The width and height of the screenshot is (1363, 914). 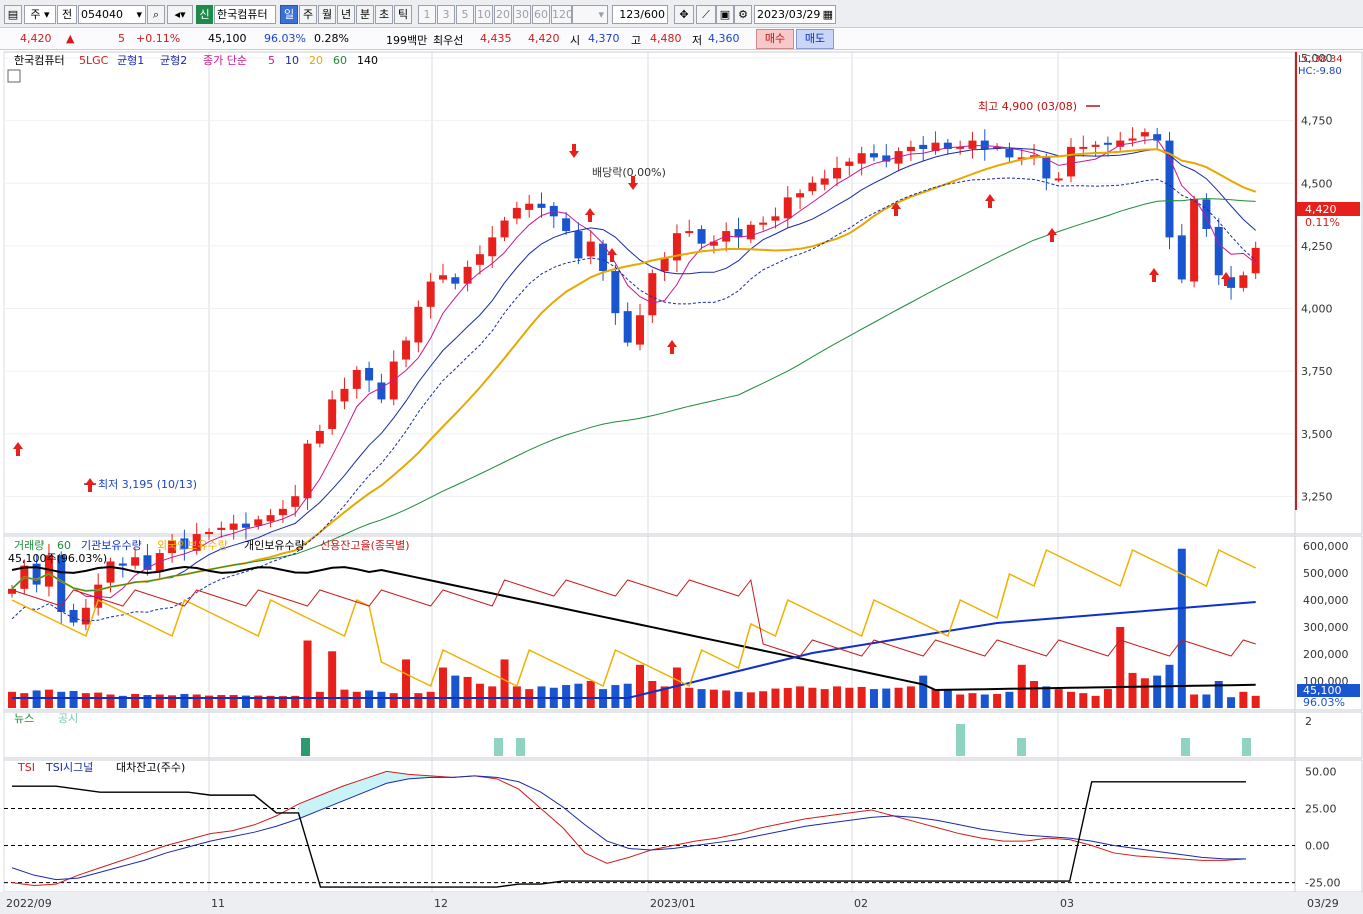 What do you see at coordinates (636, 40) in the screenshot?
I see `high-label: 고` at bounding box center [636, 40].